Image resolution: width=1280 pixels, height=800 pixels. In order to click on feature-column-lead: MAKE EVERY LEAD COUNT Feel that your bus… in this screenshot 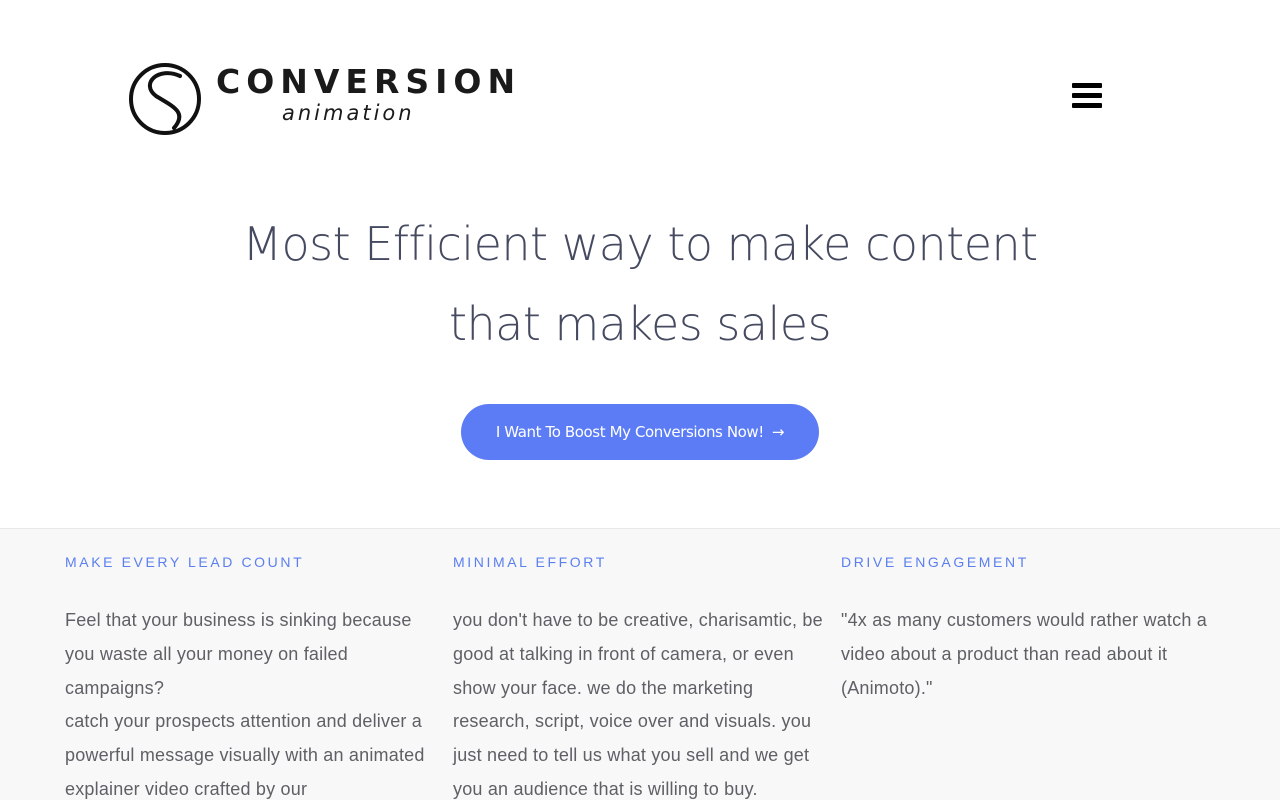, I will do `click(255, 676)`.